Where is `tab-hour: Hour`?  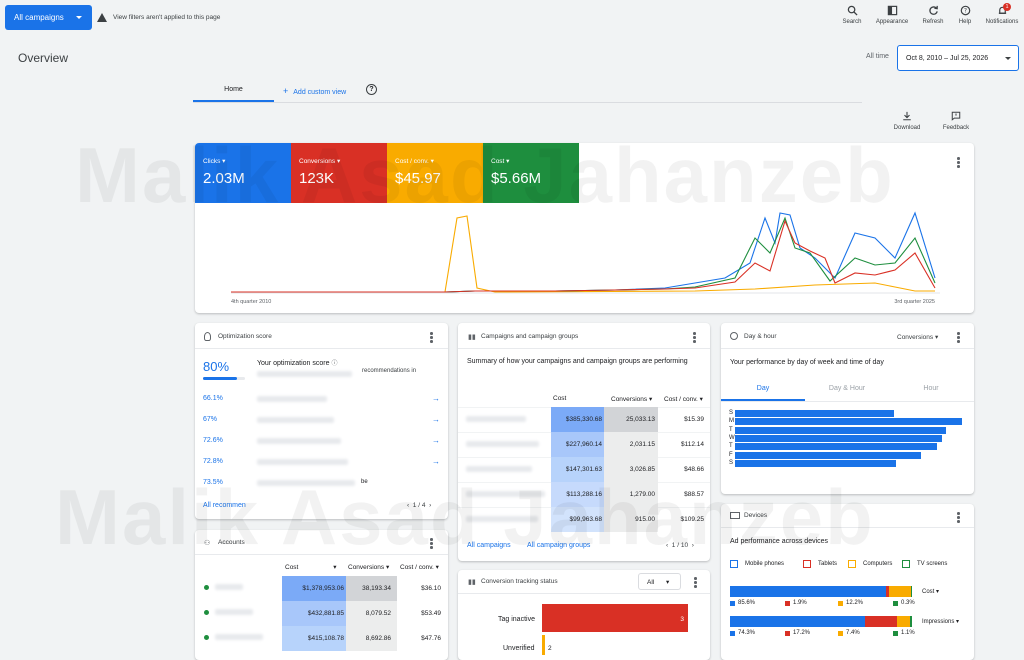
tab-hour: Hour is located at coordinates (931, 388).